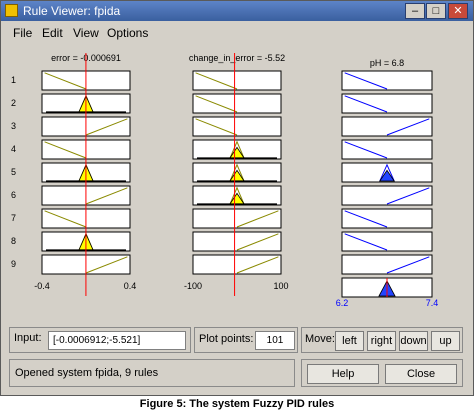  What do you see at coordinates (86, 33) in the screenshot?
I see `menu-view: View` at bounding box center [86, 33].